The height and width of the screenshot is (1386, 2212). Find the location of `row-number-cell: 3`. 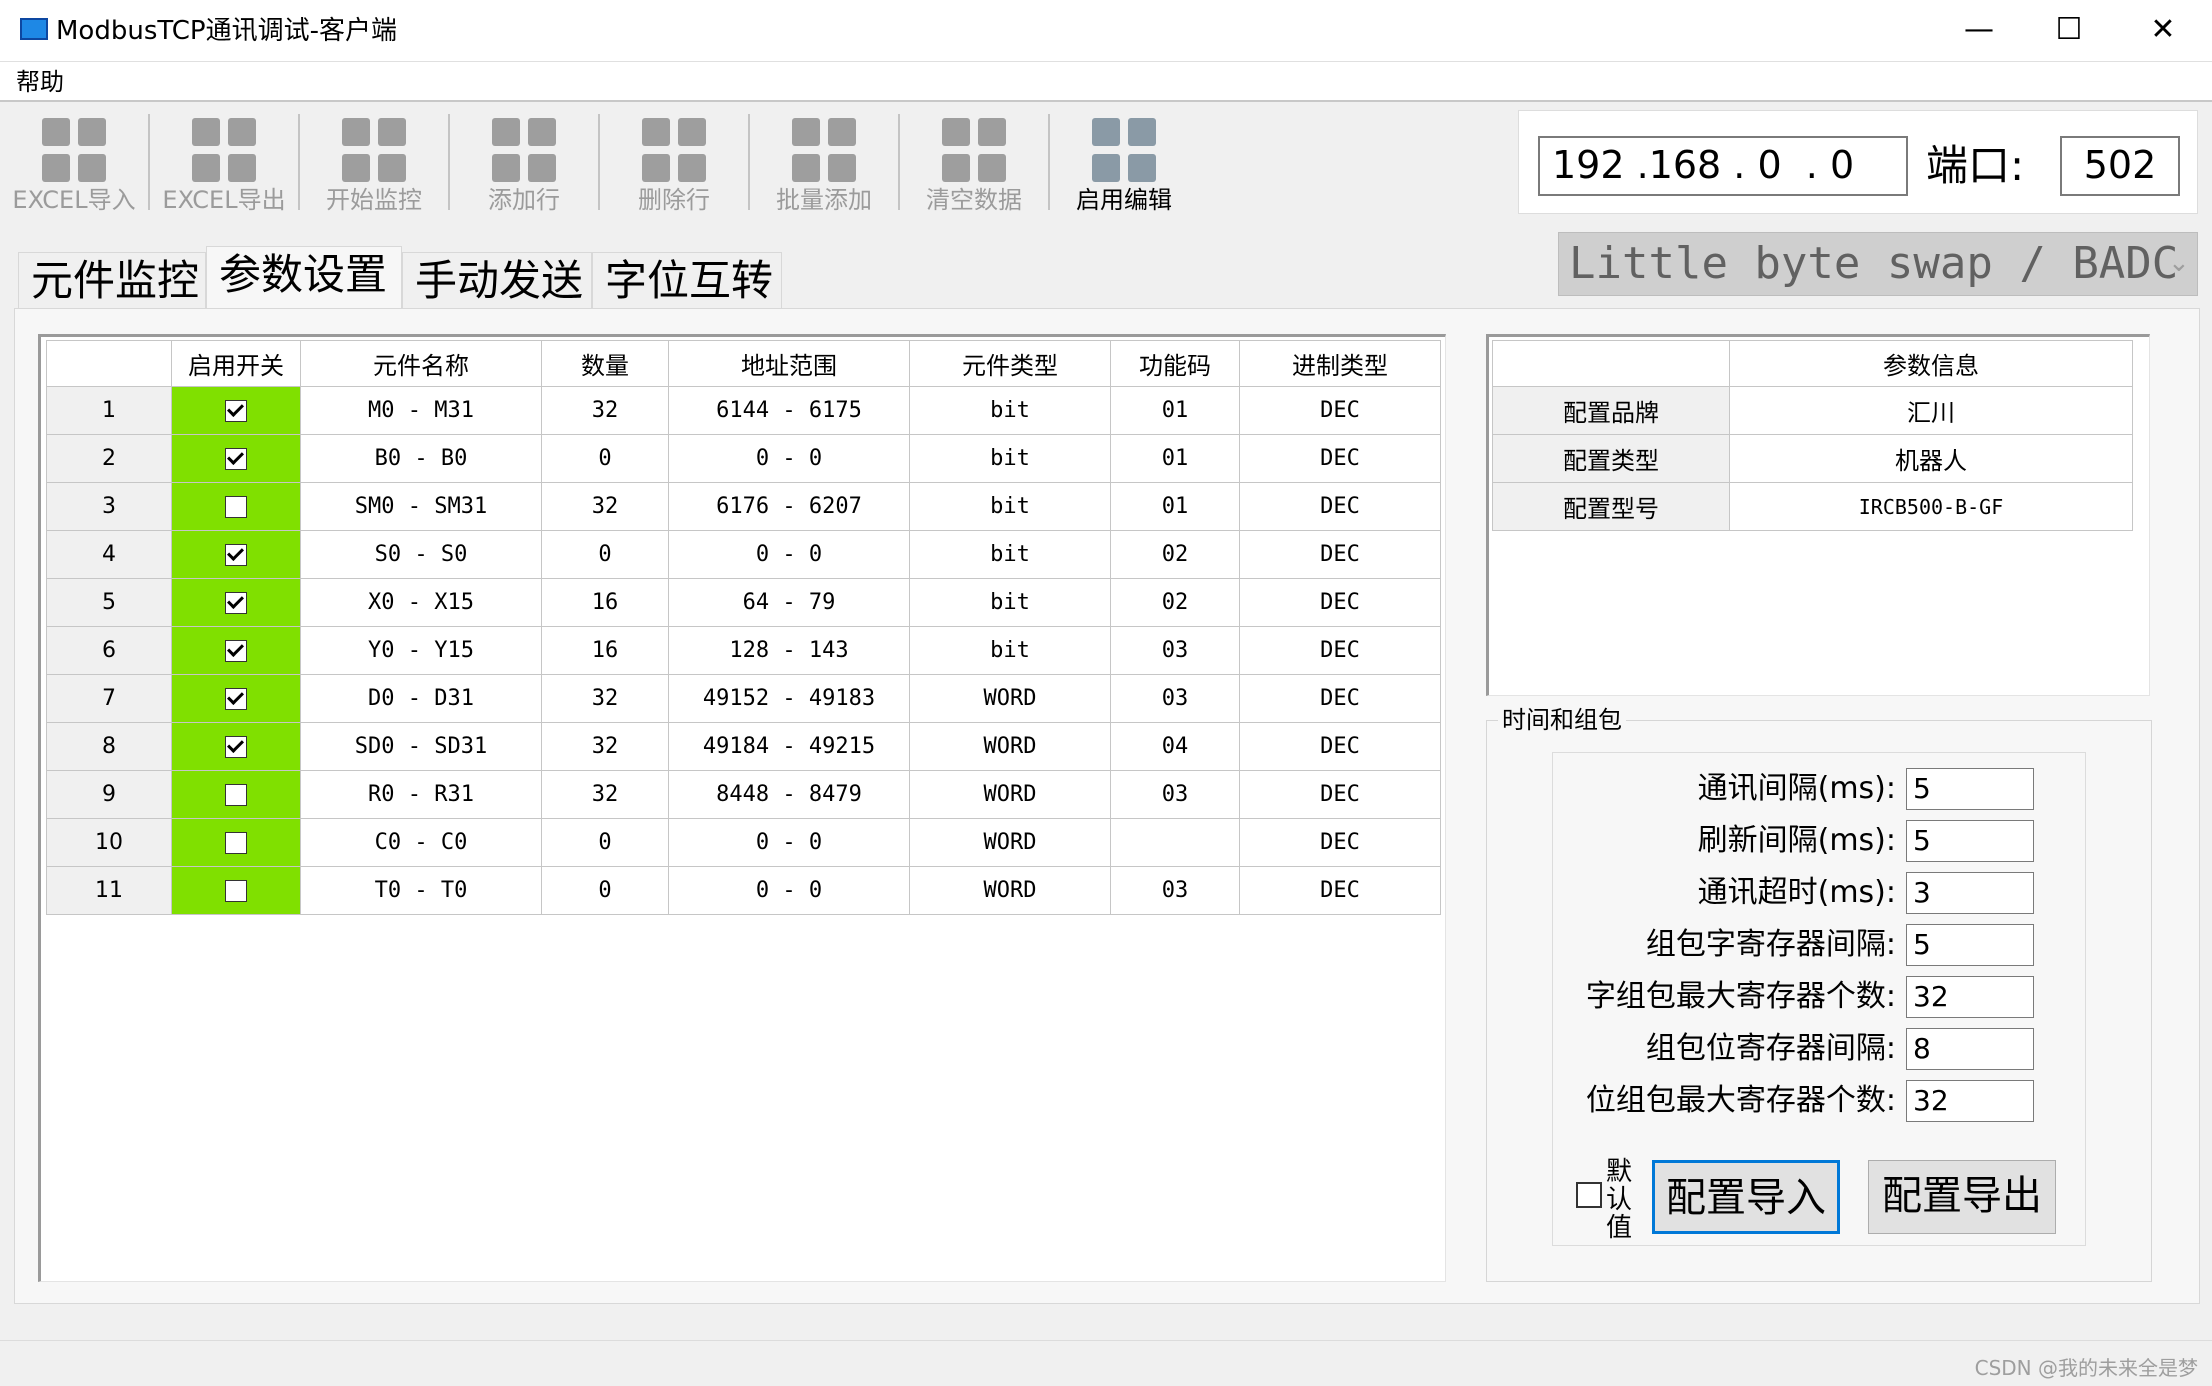

row-number-cell: 3 is located at coordinates (109, 506).